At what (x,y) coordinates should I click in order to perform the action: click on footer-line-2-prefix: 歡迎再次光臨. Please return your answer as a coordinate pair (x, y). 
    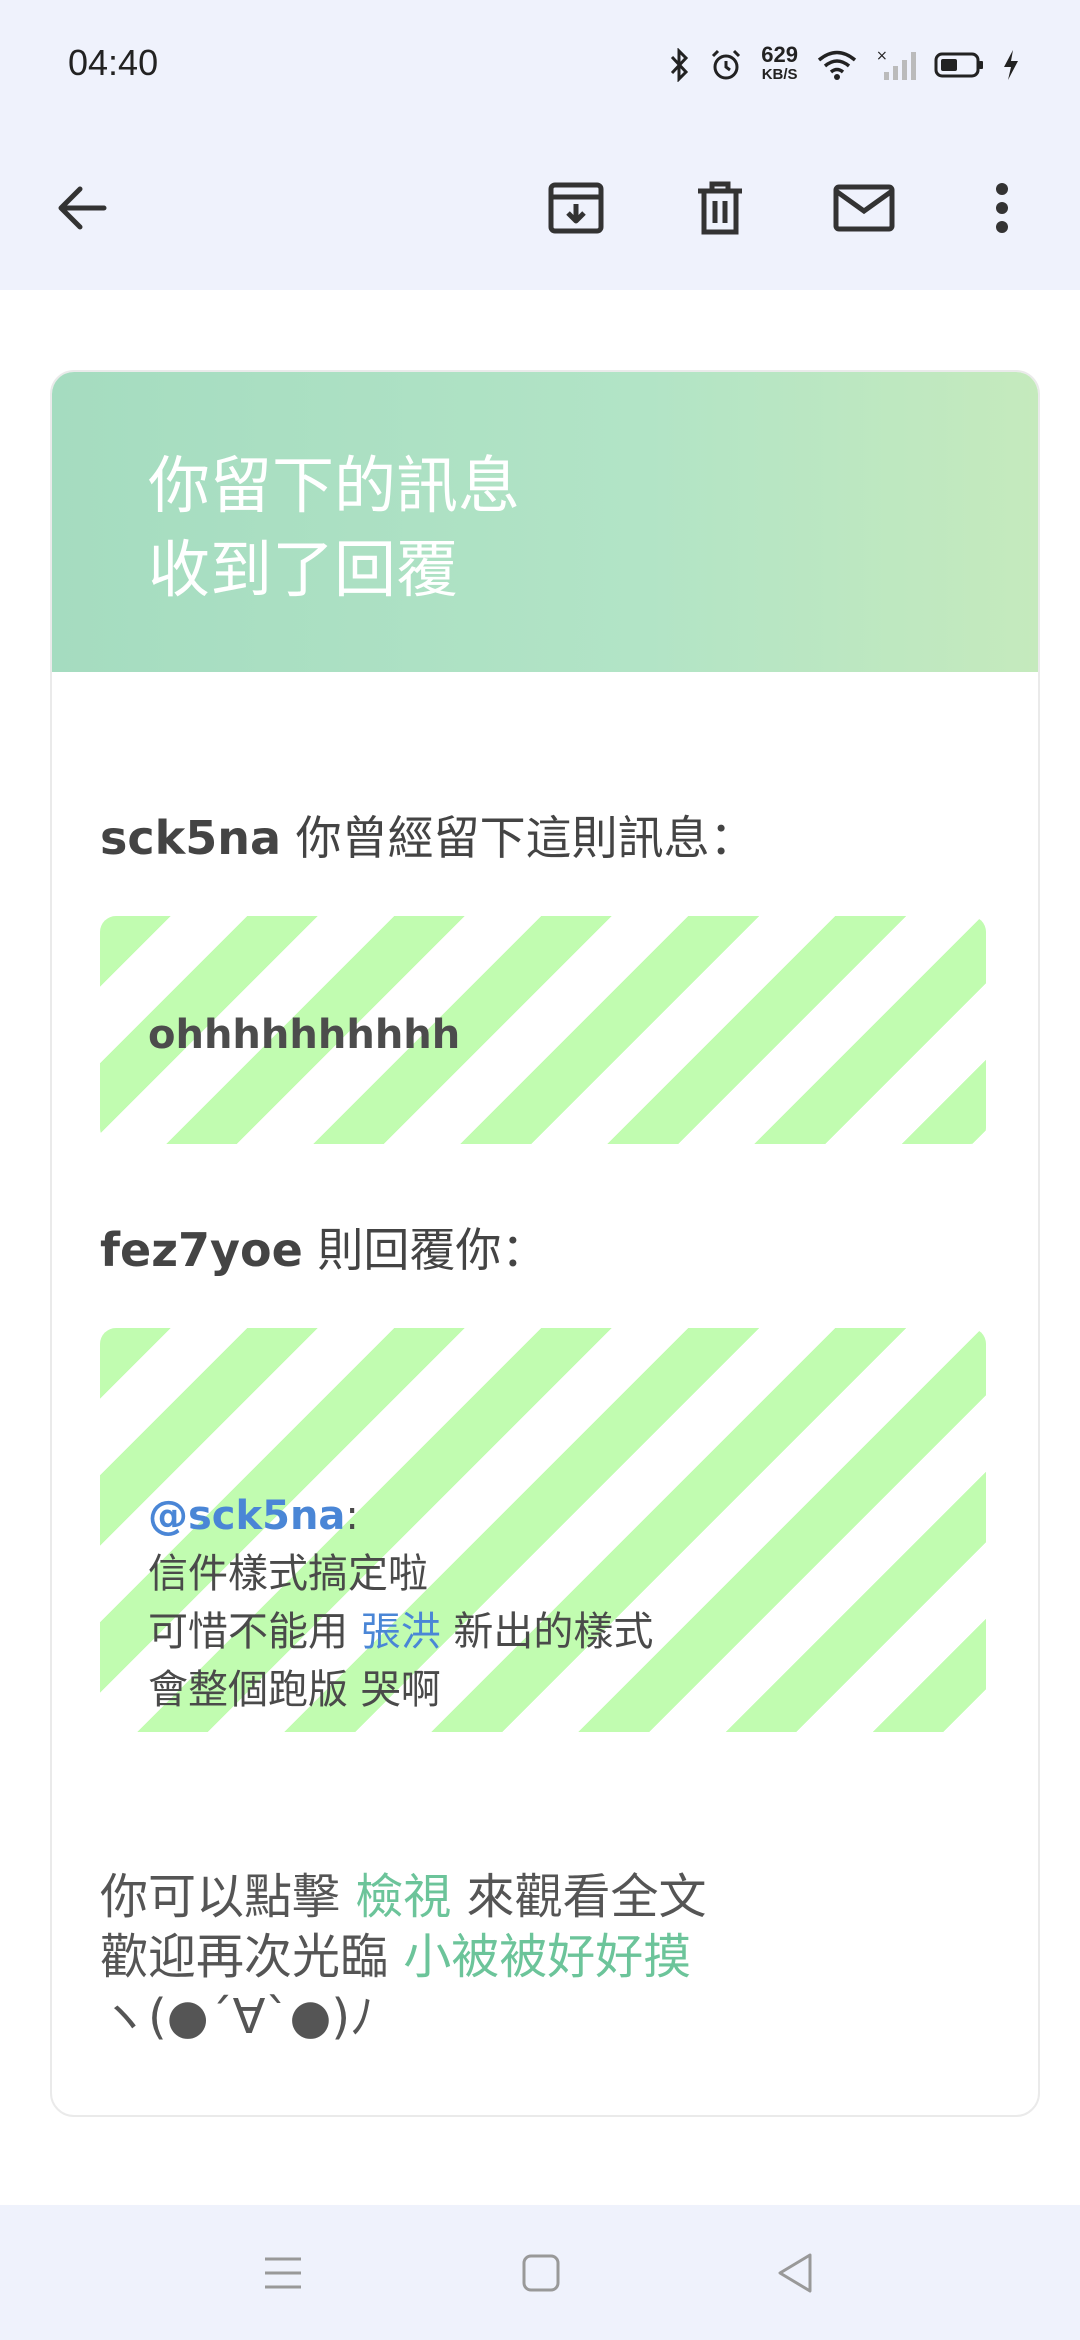
    Looking at the image, I should click on (252, 1957).